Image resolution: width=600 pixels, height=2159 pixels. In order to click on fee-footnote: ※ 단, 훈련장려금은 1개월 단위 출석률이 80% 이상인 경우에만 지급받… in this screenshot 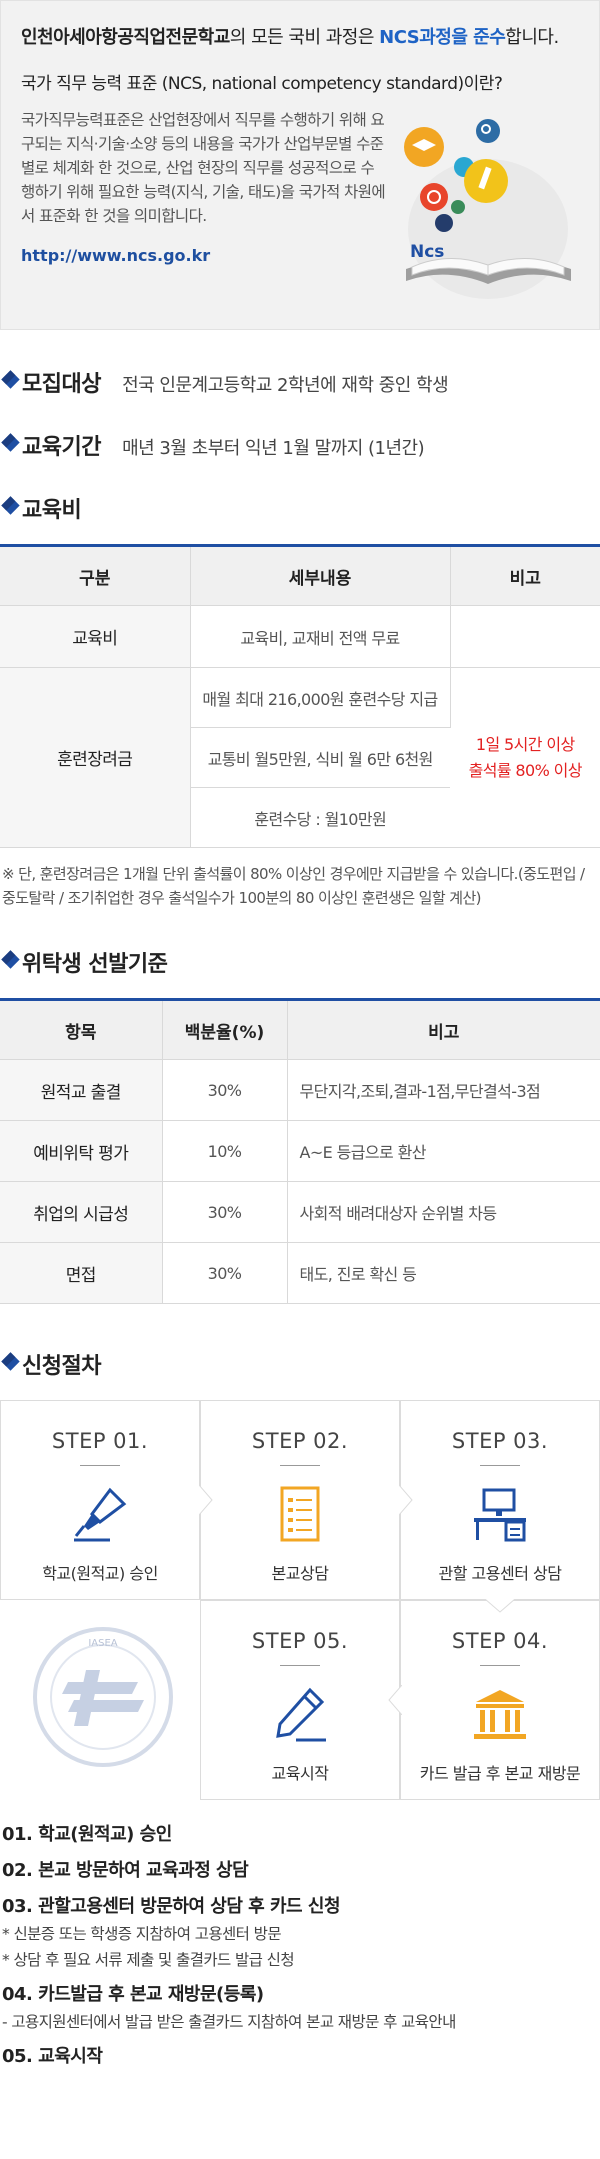, I will do `click(293, 886)`.